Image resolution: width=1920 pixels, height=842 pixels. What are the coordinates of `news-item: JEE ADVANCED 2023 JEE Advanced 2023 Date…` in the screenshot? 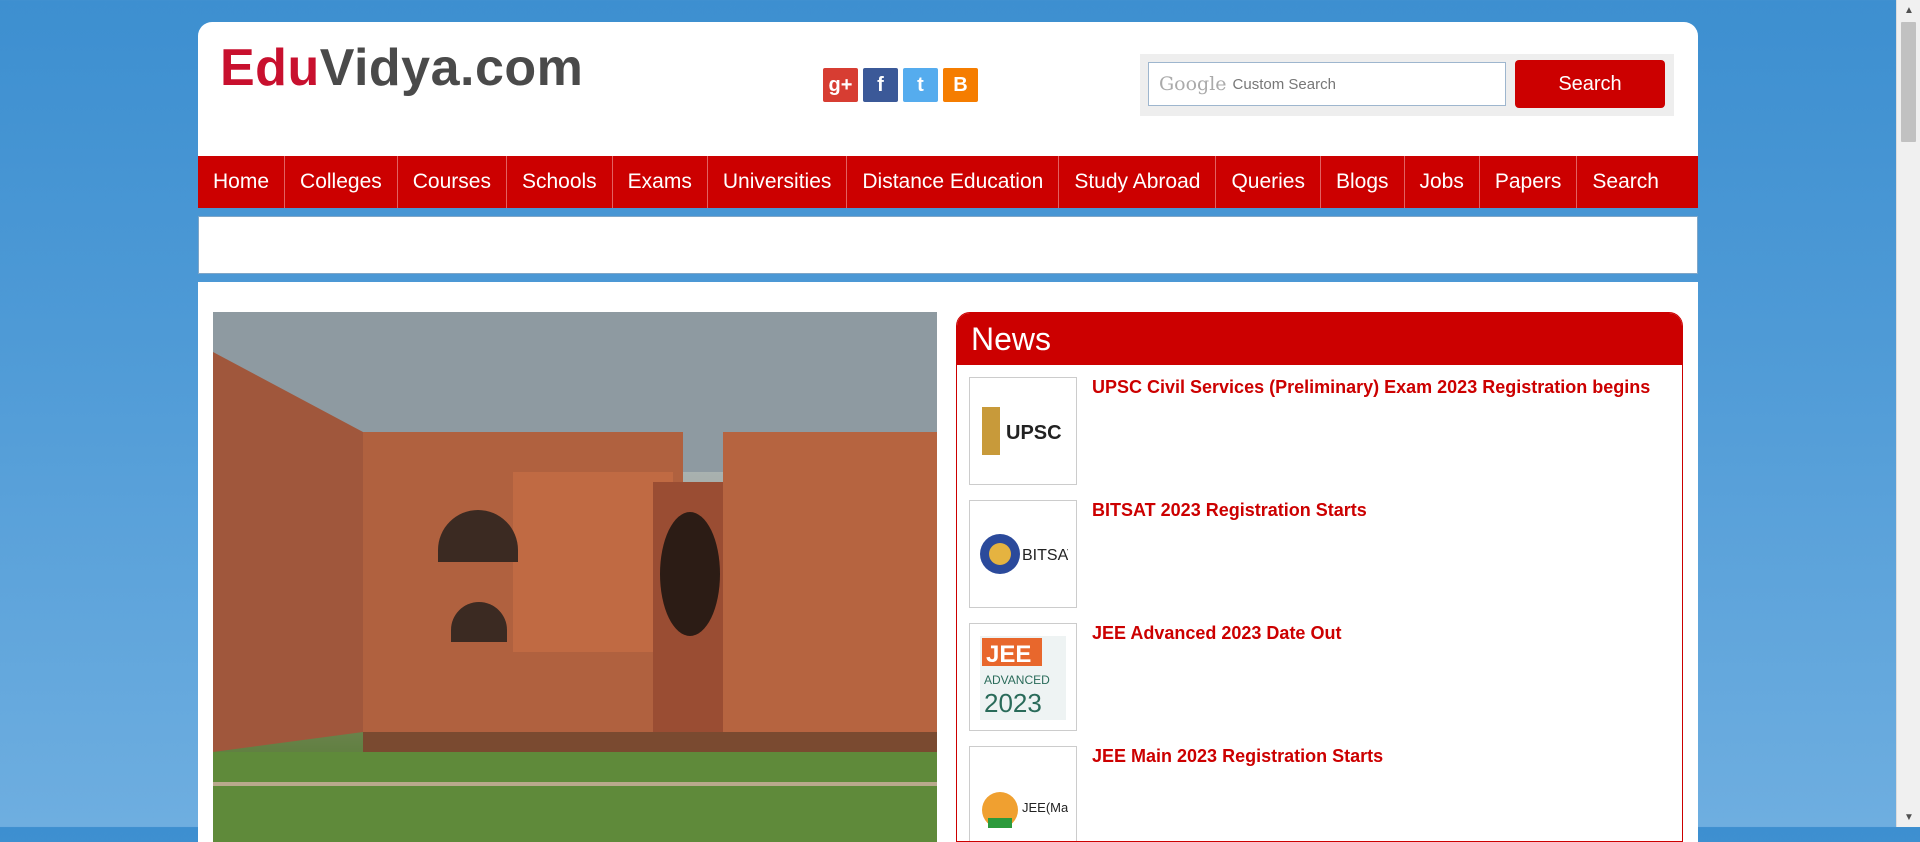 It's located at (1319, 672).